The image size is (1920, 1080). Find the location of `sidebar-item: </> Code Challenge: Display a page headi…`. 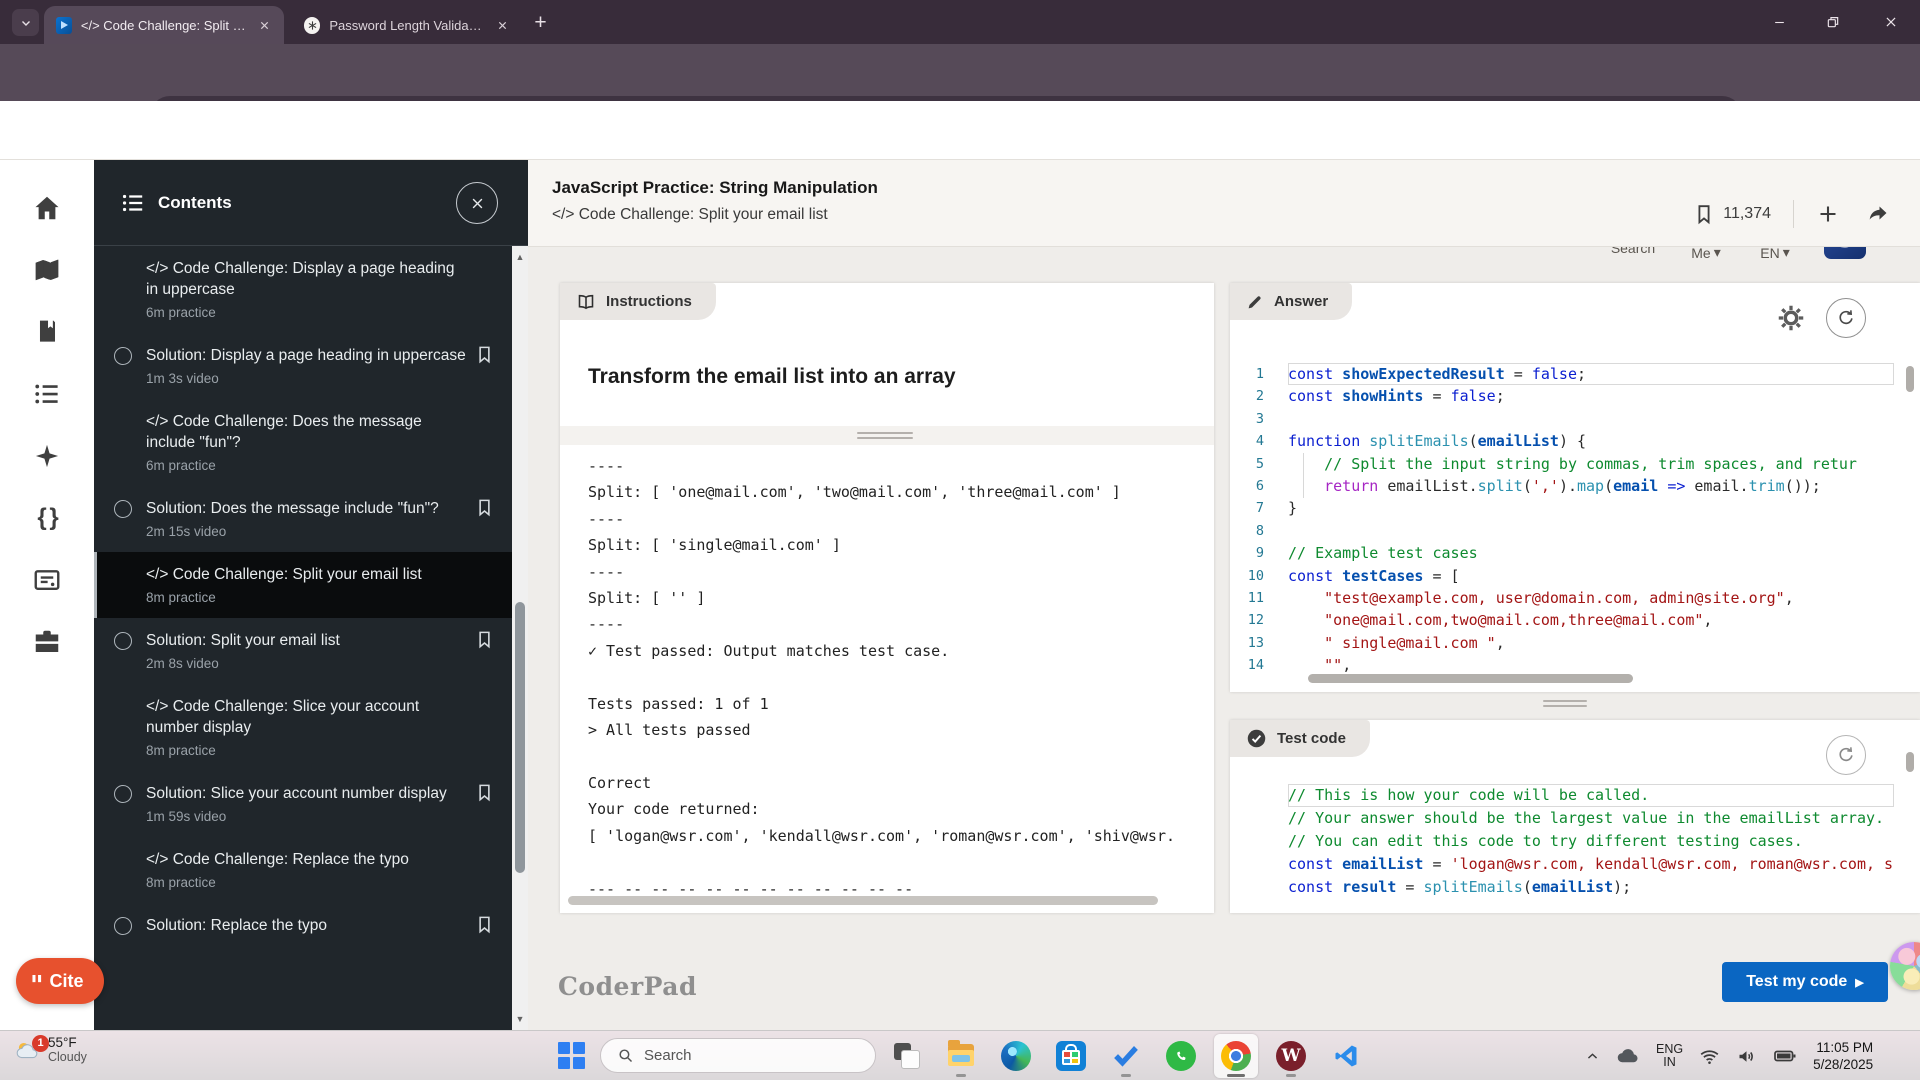

sidebar-item: </> Code Challenge: Display a page headi… is located at coordinates (303, 289).